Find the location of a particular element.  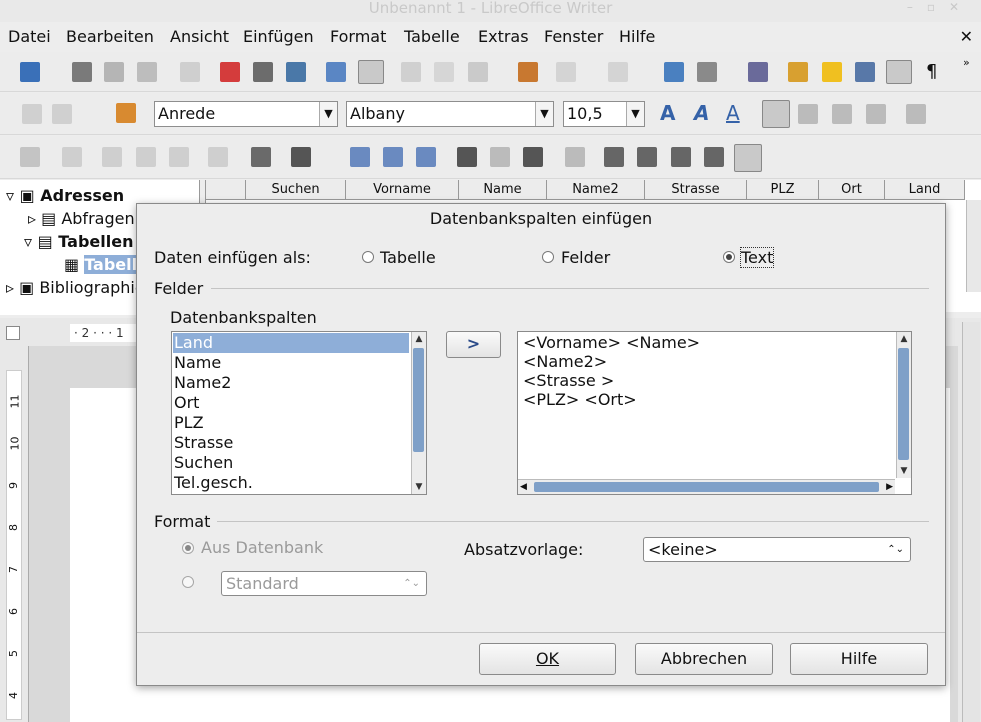

styles-icon is located at coordinates (126, 113).